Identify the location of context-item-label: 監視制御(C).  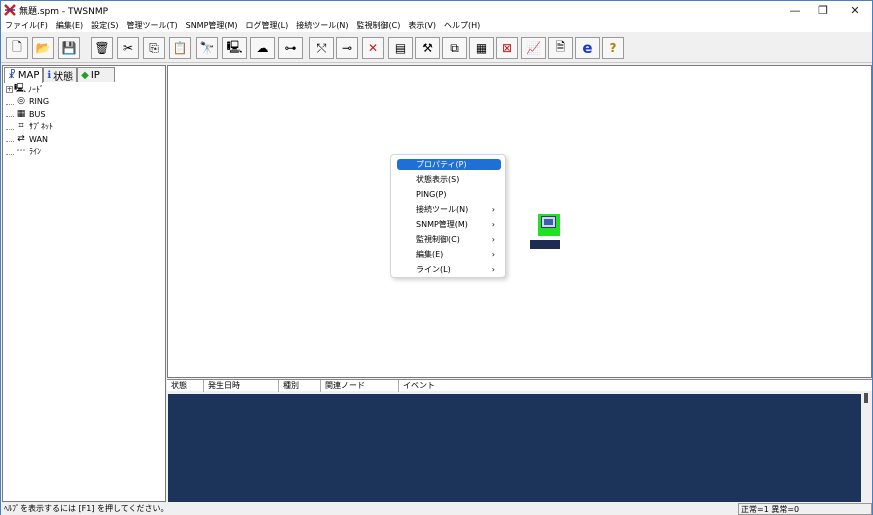
(438, 239).